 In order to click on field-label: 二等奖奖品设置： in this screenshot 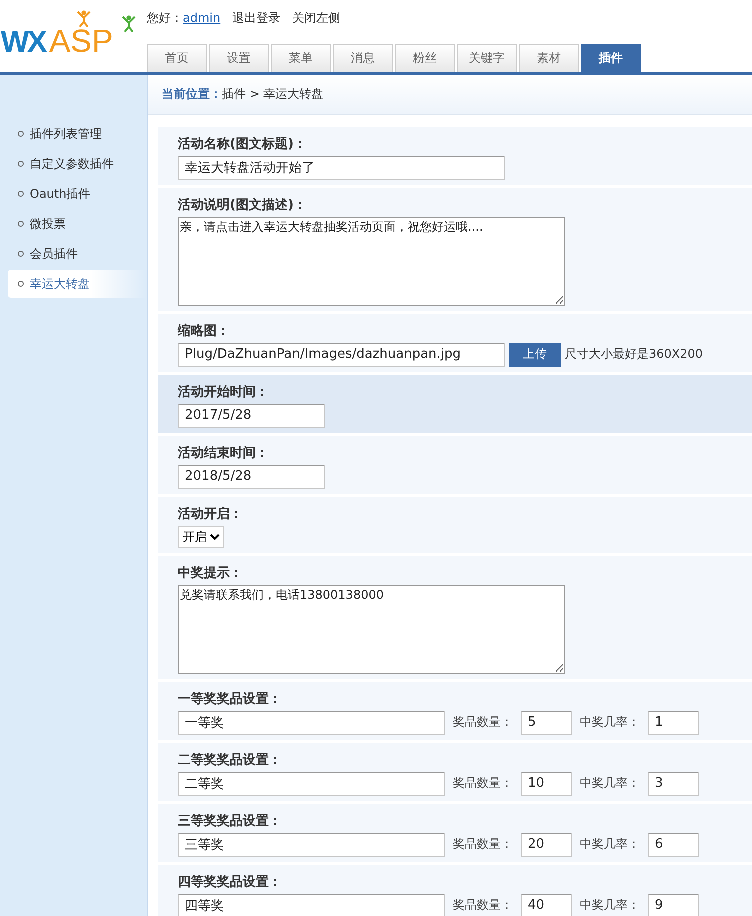, I will do `click(230, 760)`.